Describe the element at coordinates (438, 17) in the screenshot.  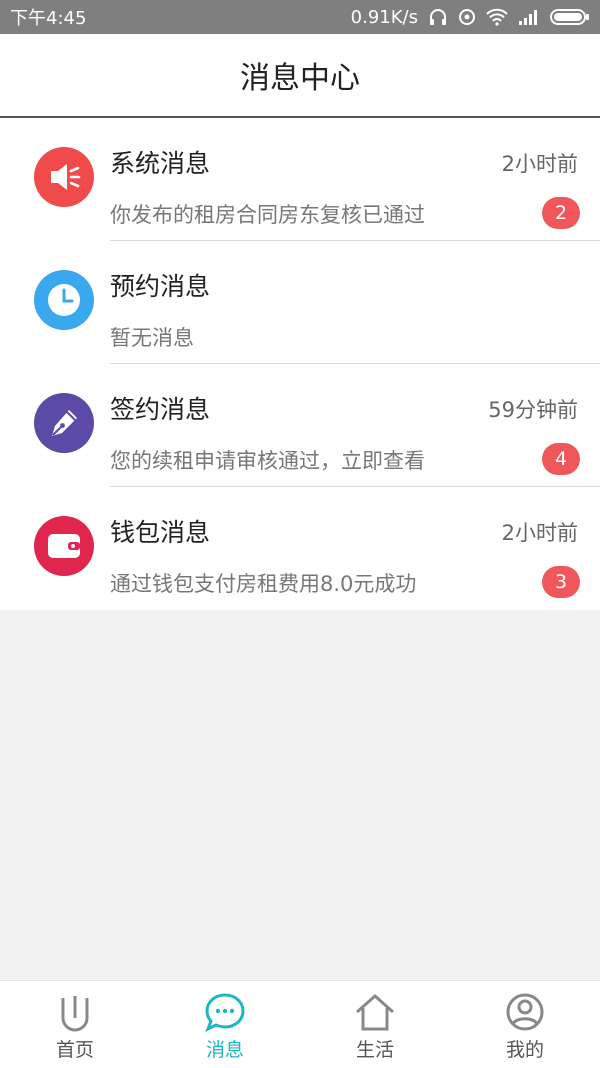
I see `headset-icon` at that location.